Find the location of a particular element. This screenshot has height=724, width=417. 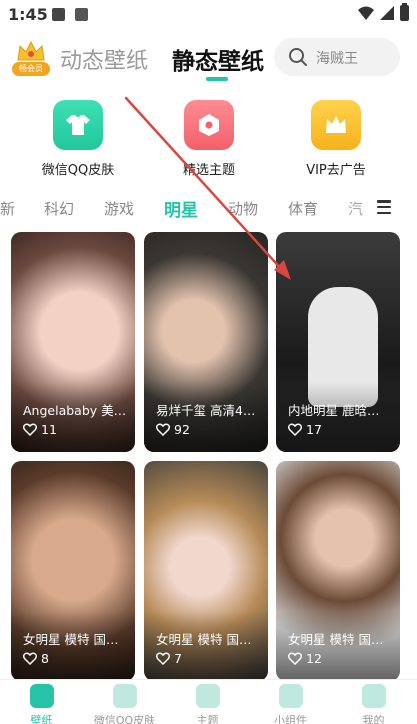

search-box: 海贼王 is located at coordinates (337, 57).